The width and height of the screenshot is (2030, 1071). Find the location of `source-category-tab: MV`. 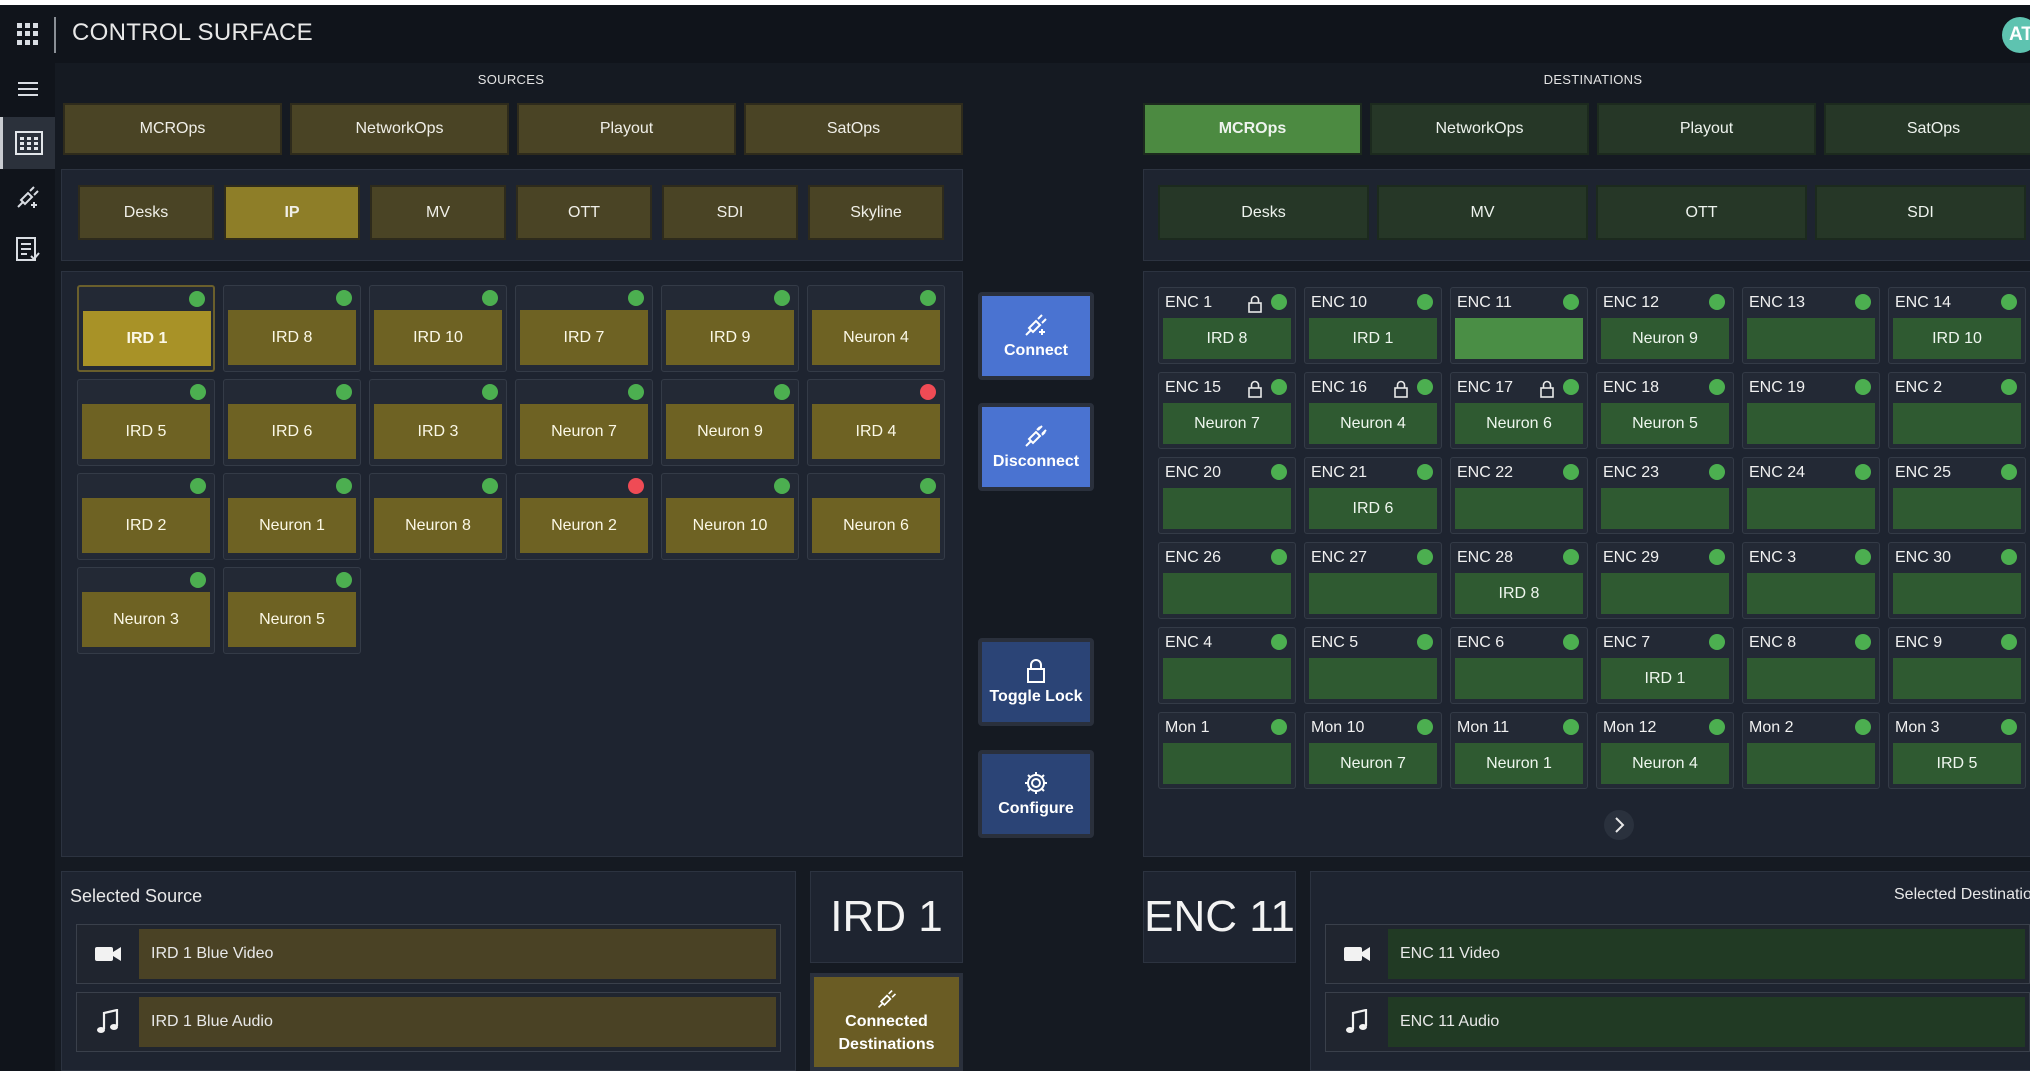

source-category-tab: MV is located at coordinates (438, 212).